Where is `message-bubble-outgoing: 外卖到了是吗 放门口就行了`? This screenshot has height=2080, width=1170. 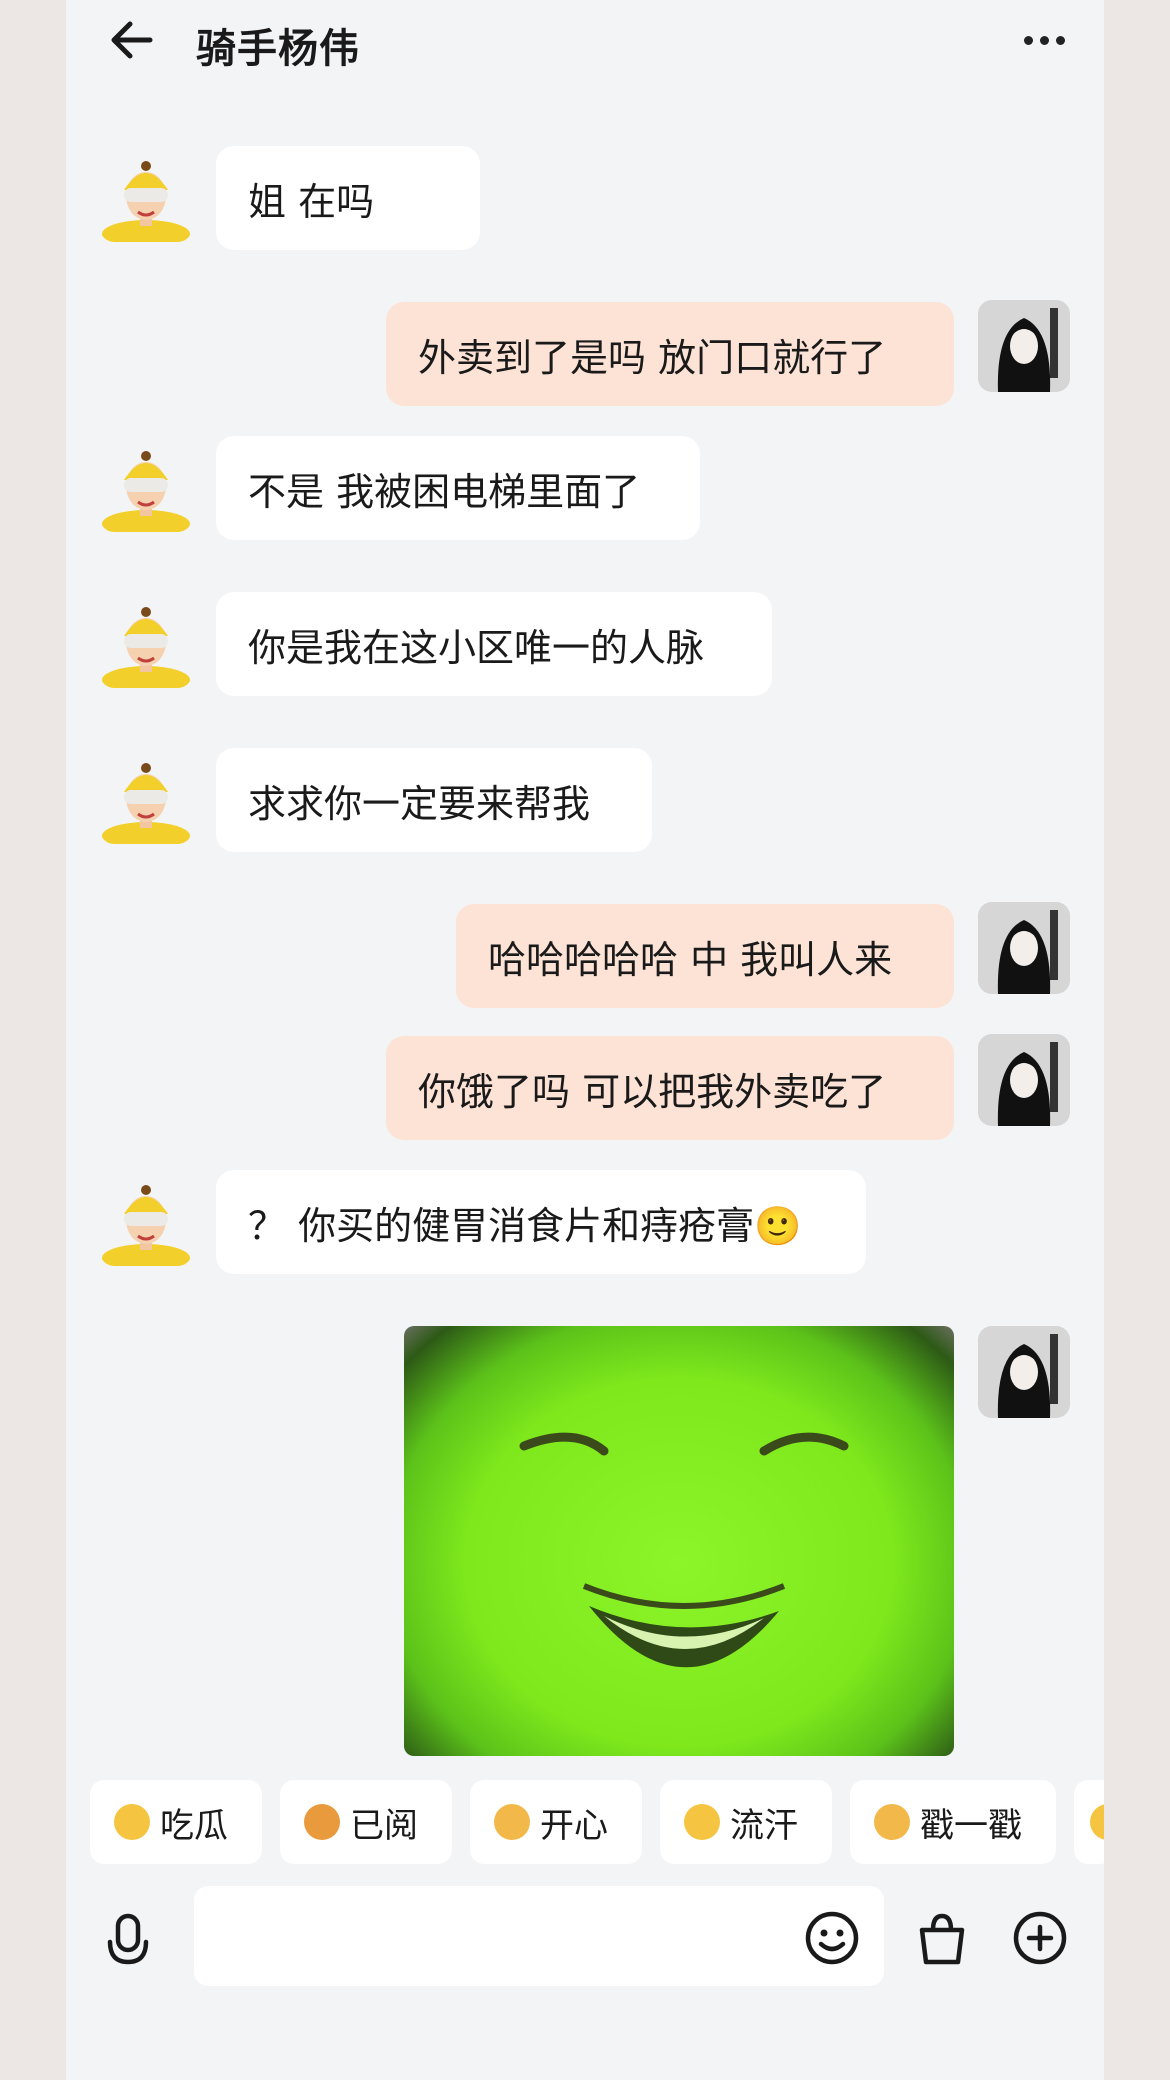 message-bubble-outgoing: 外卖到了是吗 放门口就行了 is located at coordinates (670, 354).